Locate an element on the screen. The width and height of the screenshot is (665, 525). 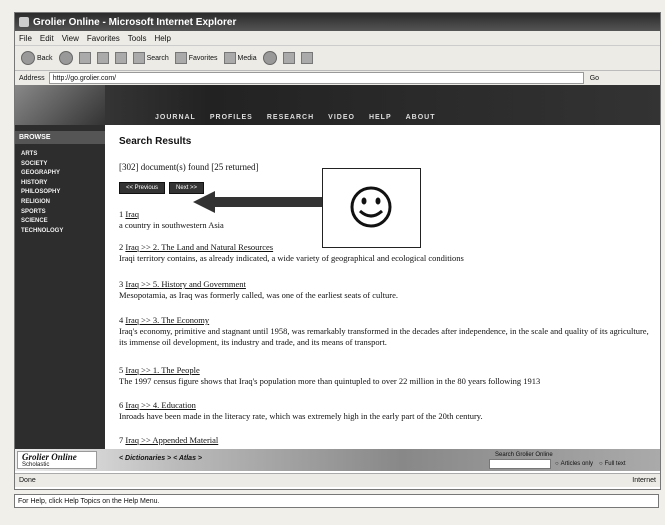
mail-icon is located at coordinates (288, 58).